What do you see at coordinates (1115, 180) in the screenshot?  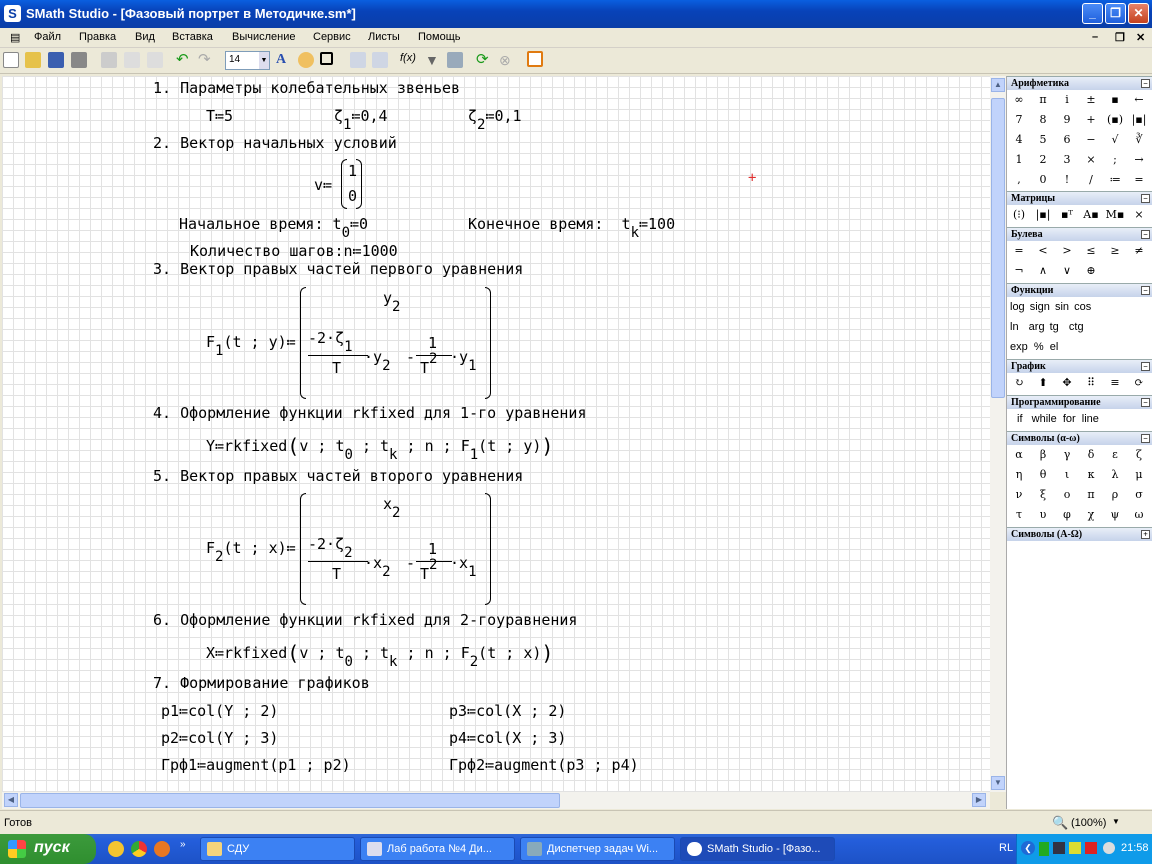 I see `arith-key-28: ≔` at bounding box center [1115, 180].